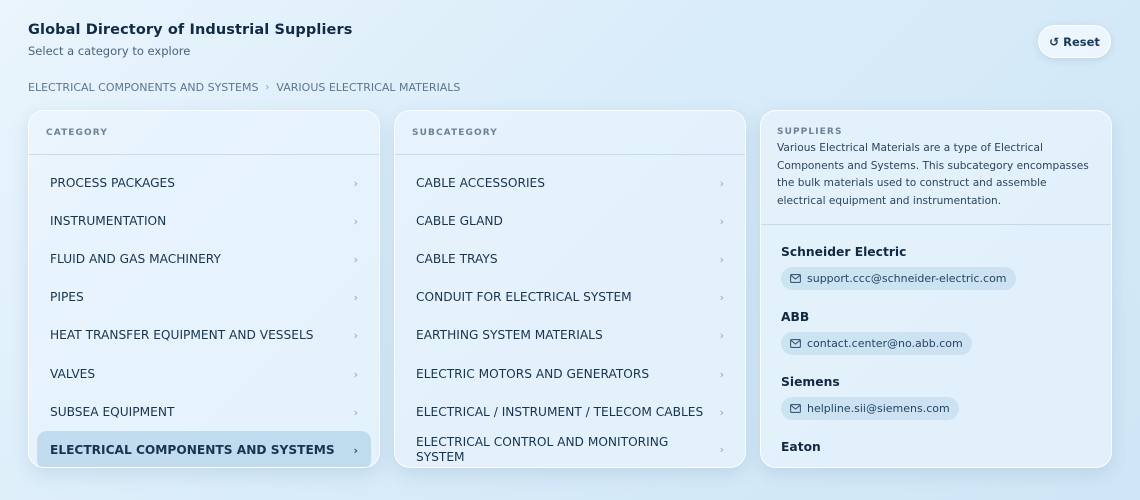 The width and height of the screenshot is (1140, 500). What do you see at coordinates (524, 297) in the screenshot?
I see `subcategory-item-label: CONDUIT FOR ELECTRICAL SYSTEM` at bounding box center [524, 297].